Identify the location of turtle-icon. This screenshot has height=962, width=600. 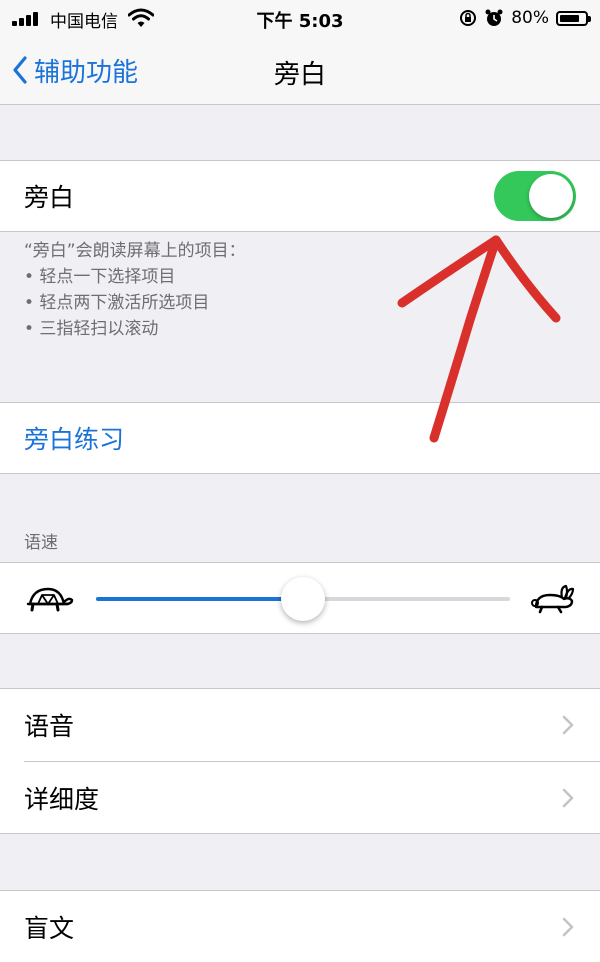
(50, 599).